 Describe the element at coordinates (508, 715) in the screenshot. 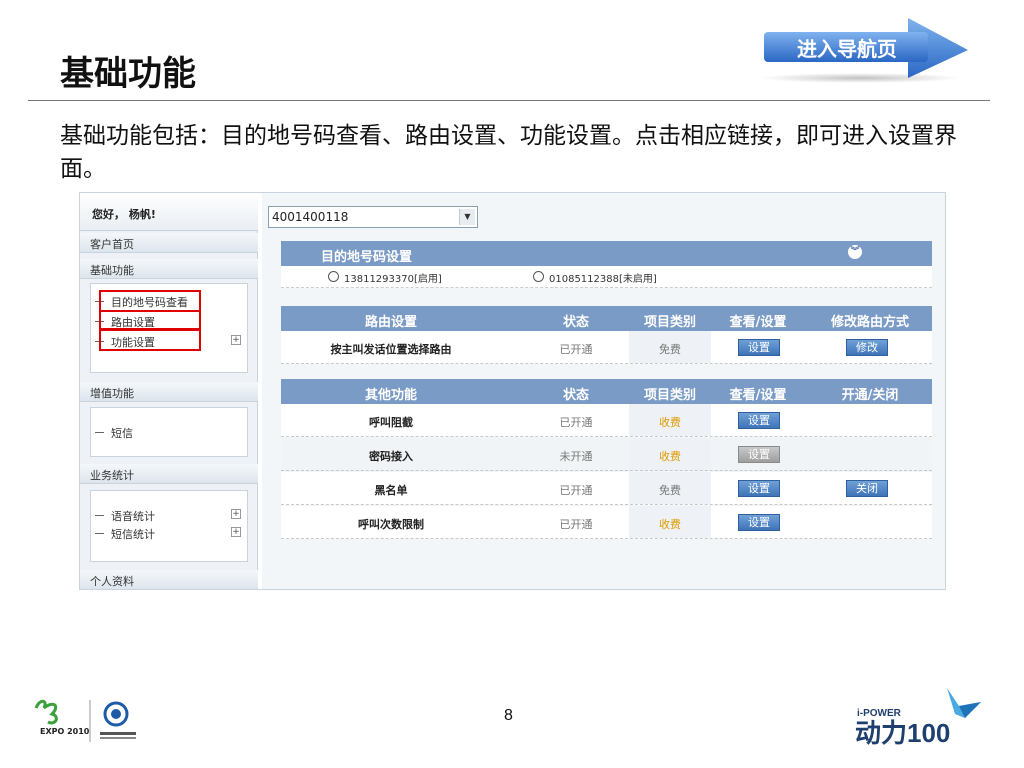

I see `page-number: 8` at that location.